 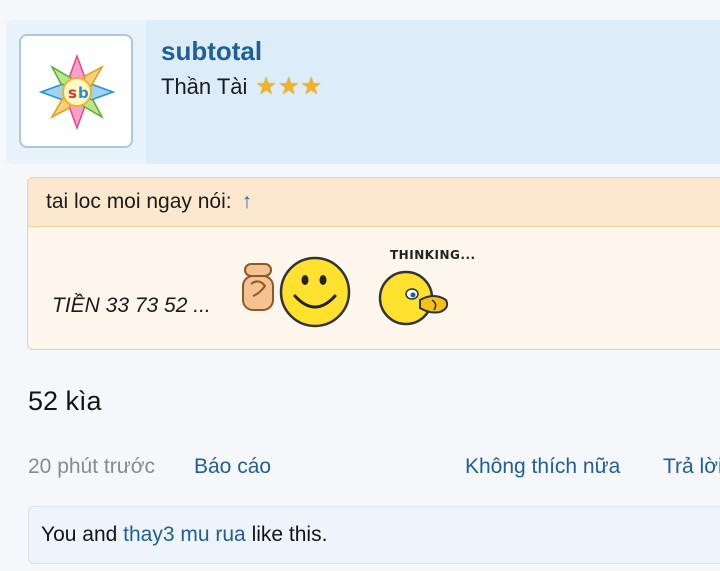 I want to click on rank-stars: ★ ★ ★, so click(x=288, y=87).